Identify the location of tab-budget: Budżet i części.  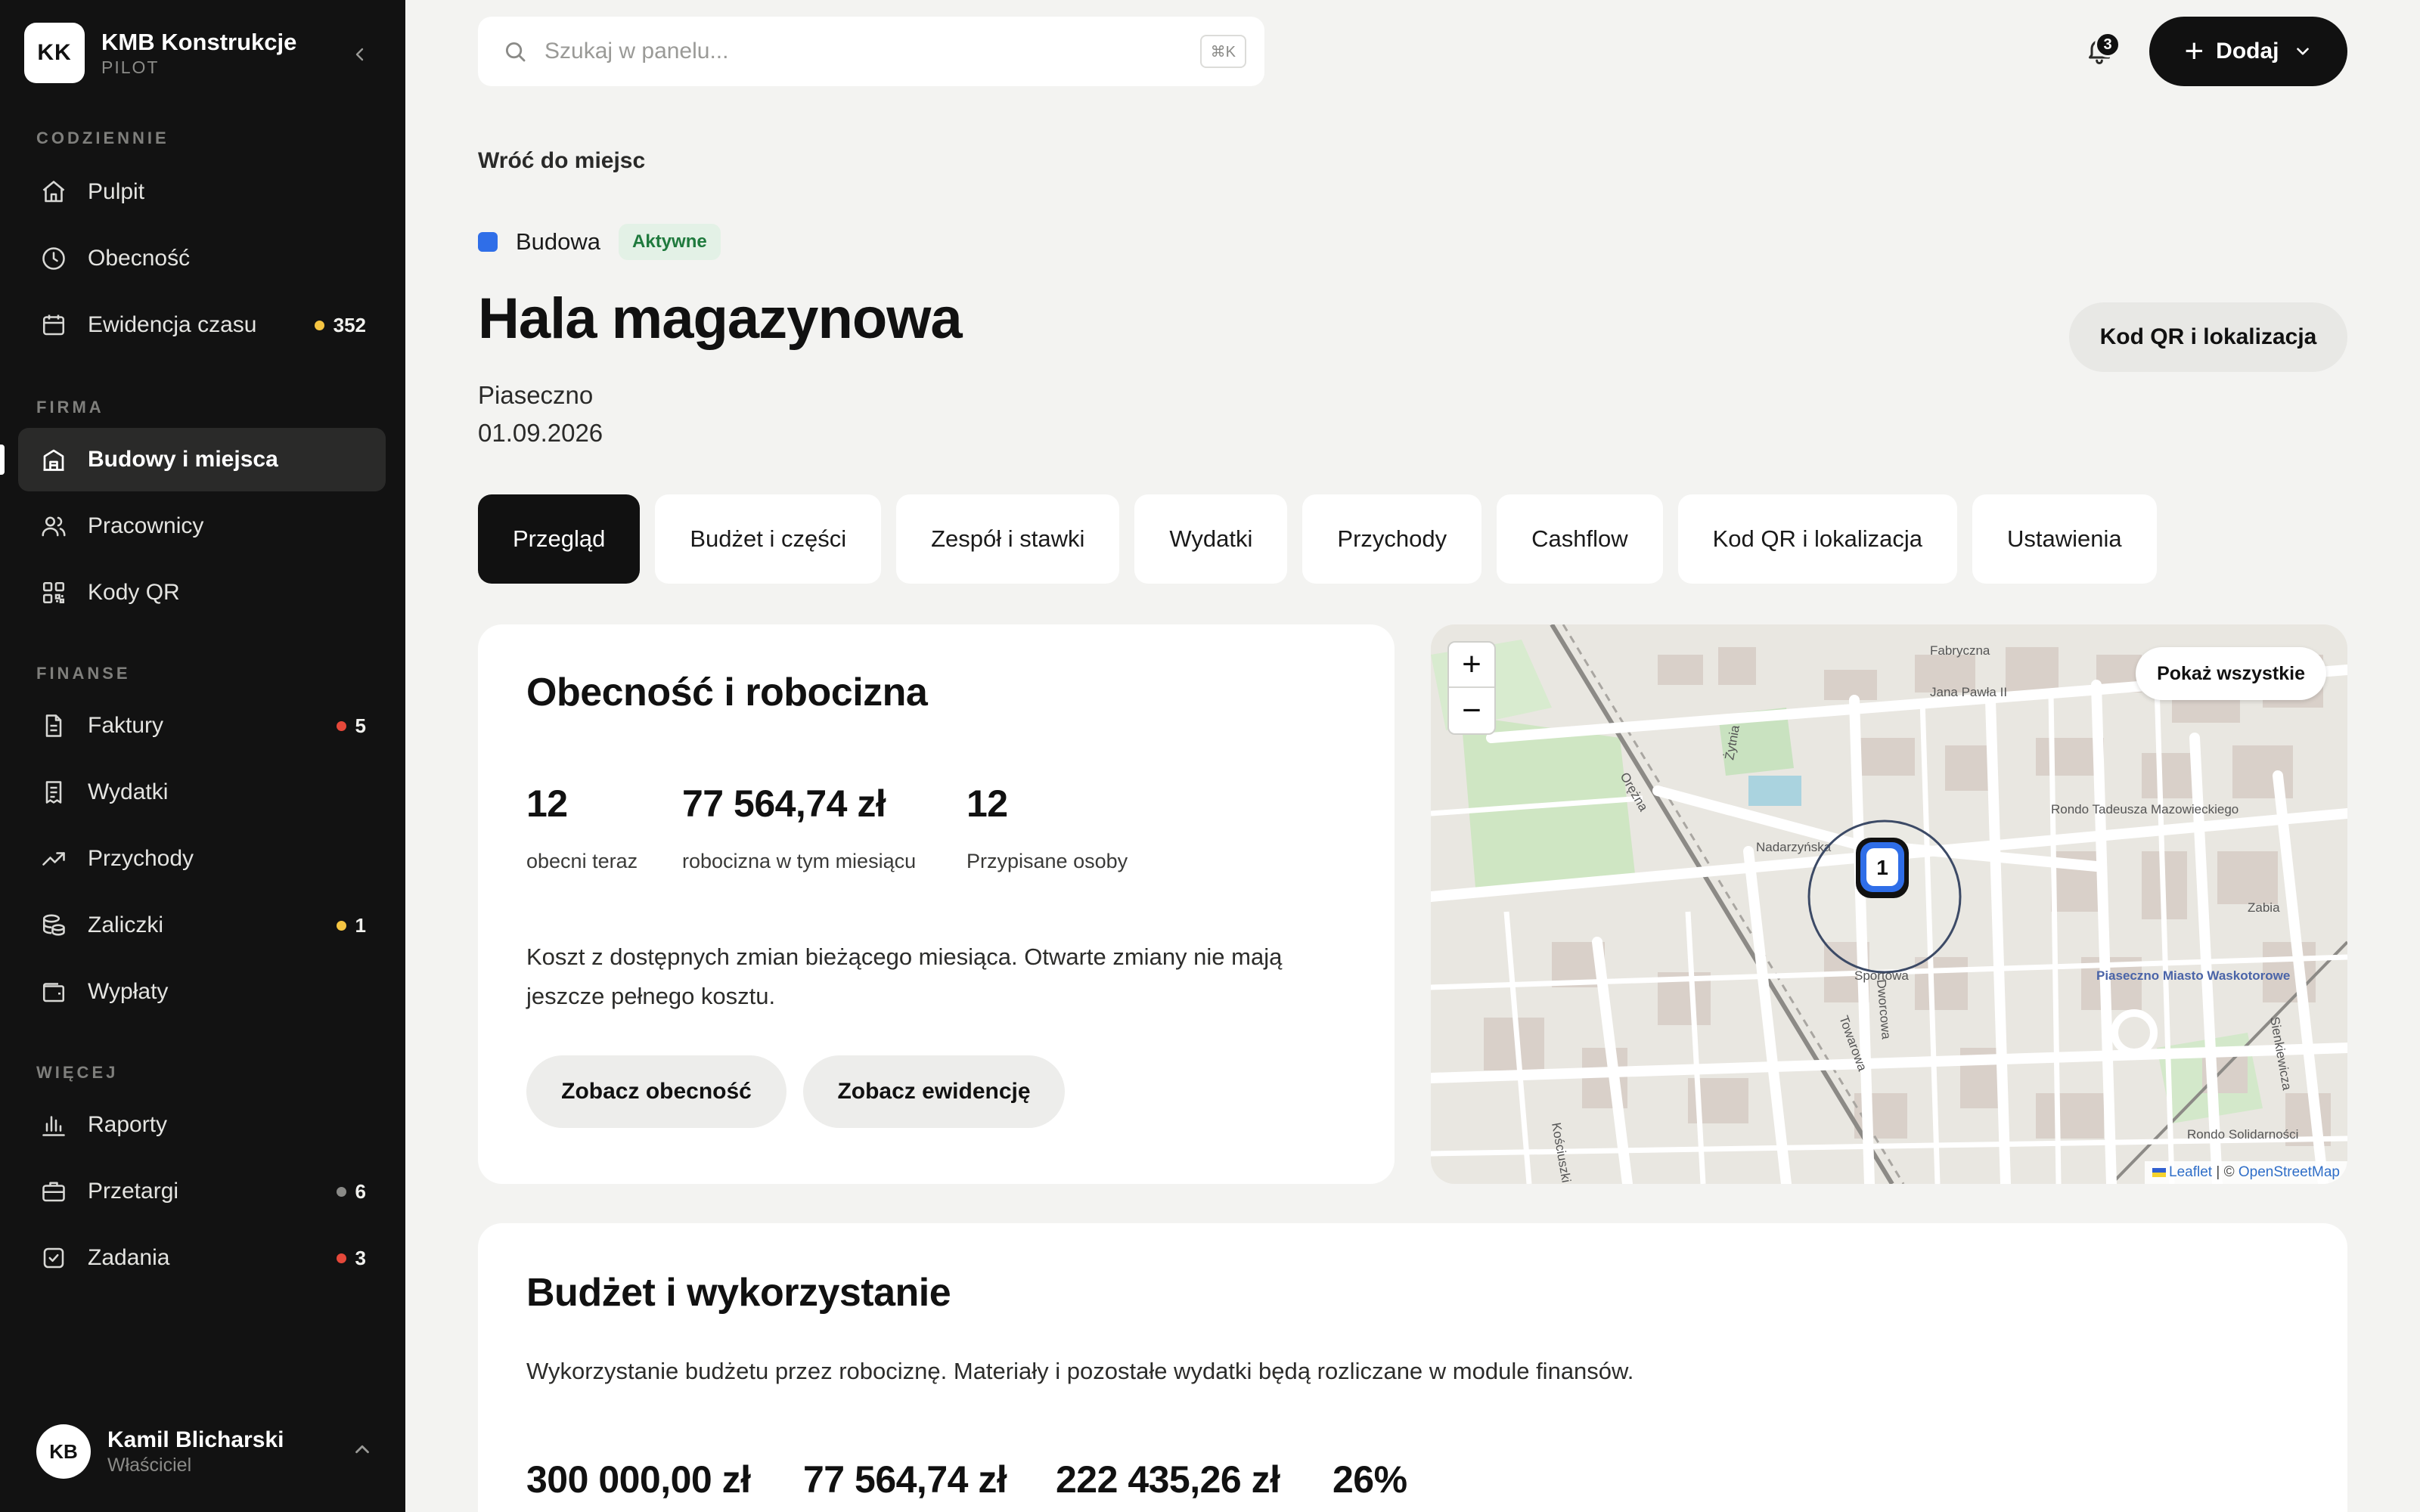
(768, 539).